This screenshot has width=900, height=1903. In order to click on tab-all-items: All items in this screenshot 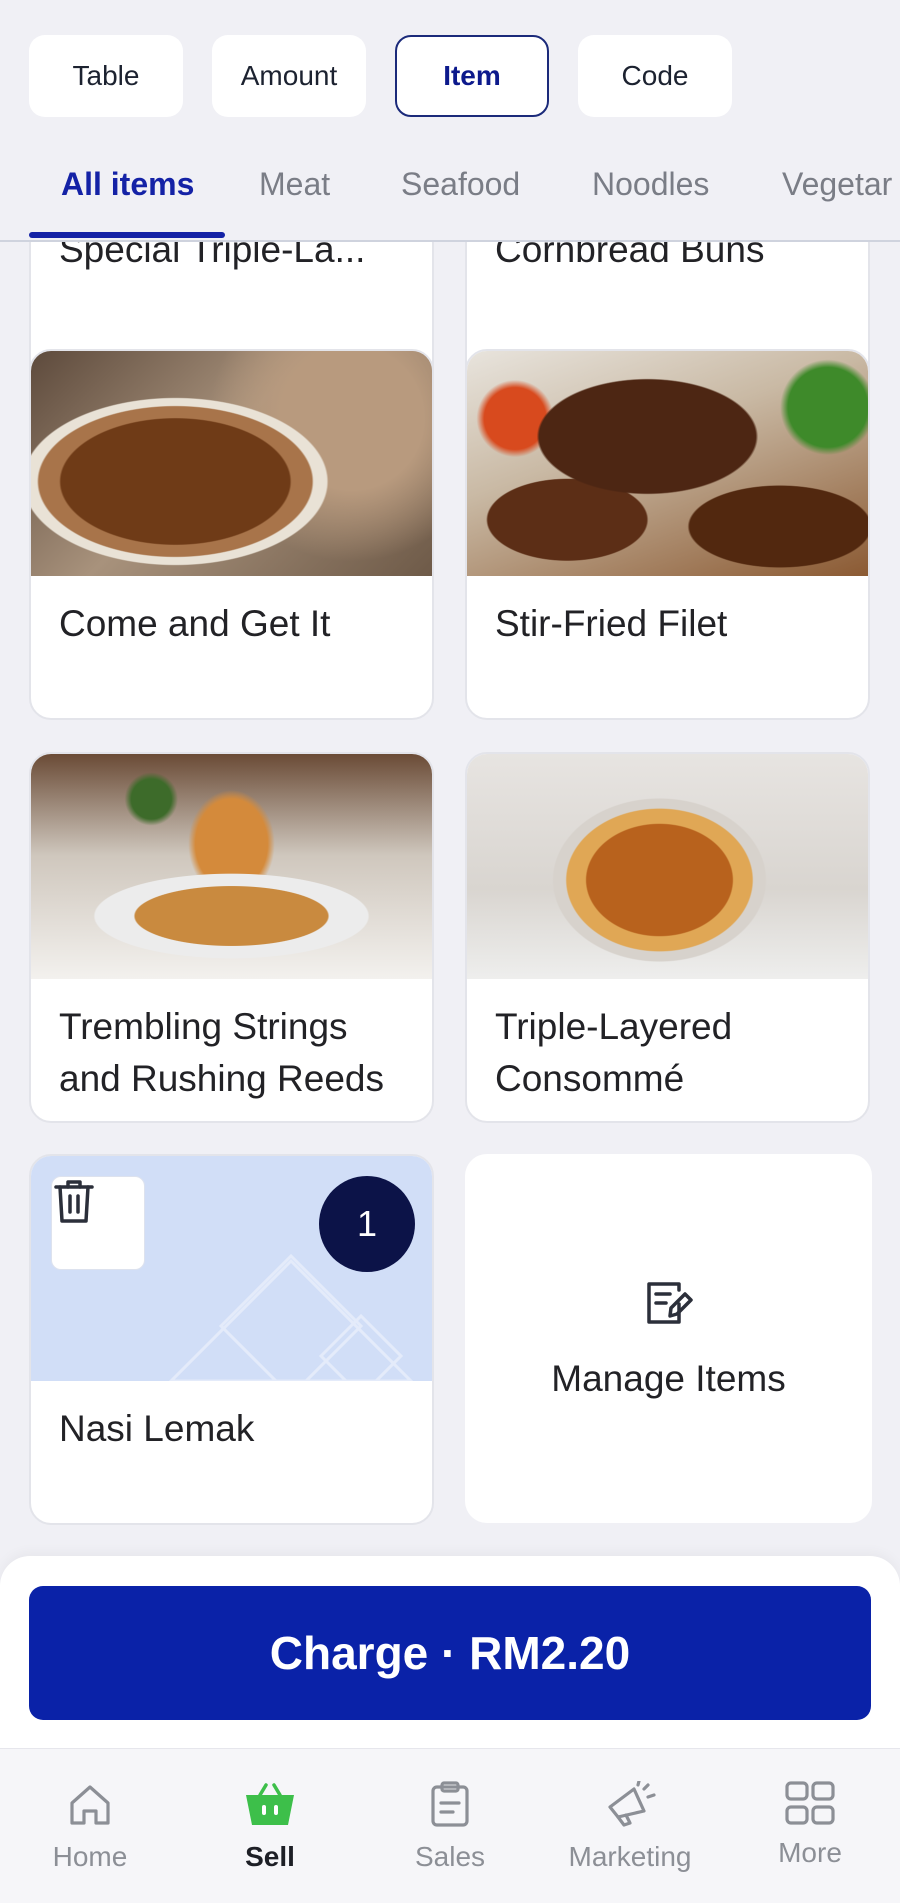, I will do `click(127, 184)`.